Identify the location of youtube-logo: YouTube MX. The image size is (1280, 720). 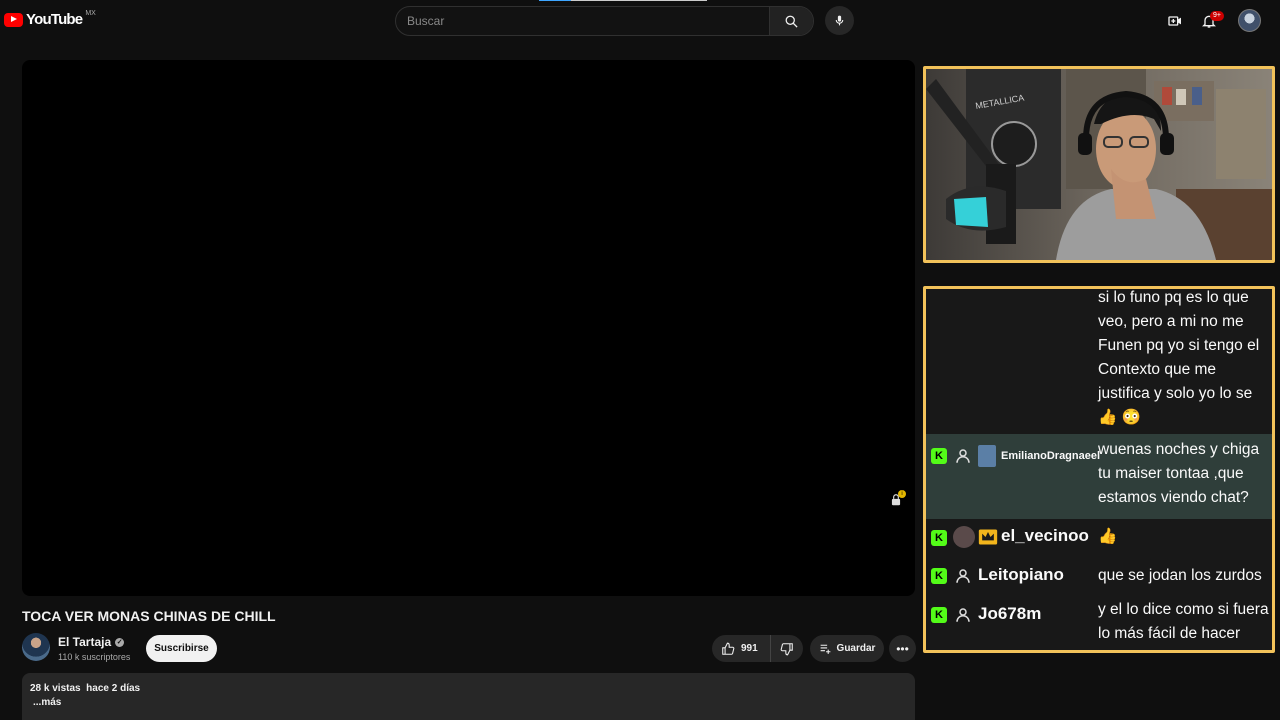
(50, 19).